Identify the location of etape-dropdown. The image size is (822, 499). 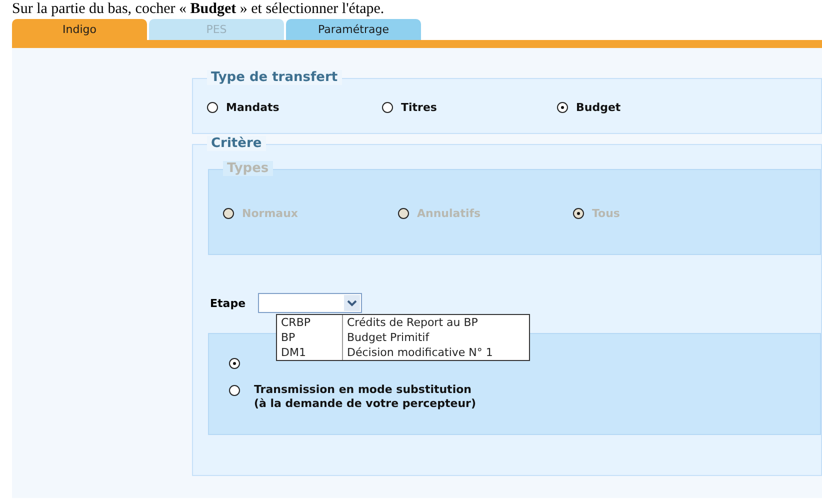
(310, 303).